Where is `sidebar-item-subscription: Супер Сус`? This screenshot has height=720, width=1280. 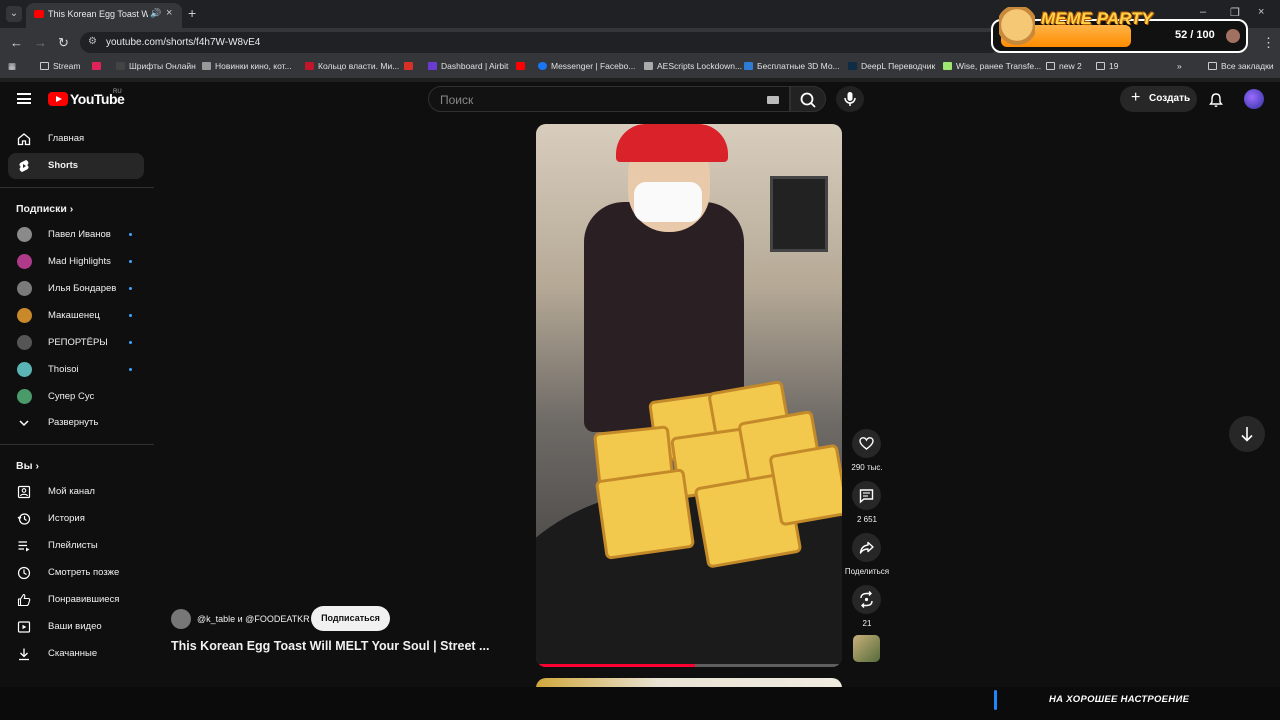 sidebar-item-subscription: Супер Сус is located at coordinates (76, 397).